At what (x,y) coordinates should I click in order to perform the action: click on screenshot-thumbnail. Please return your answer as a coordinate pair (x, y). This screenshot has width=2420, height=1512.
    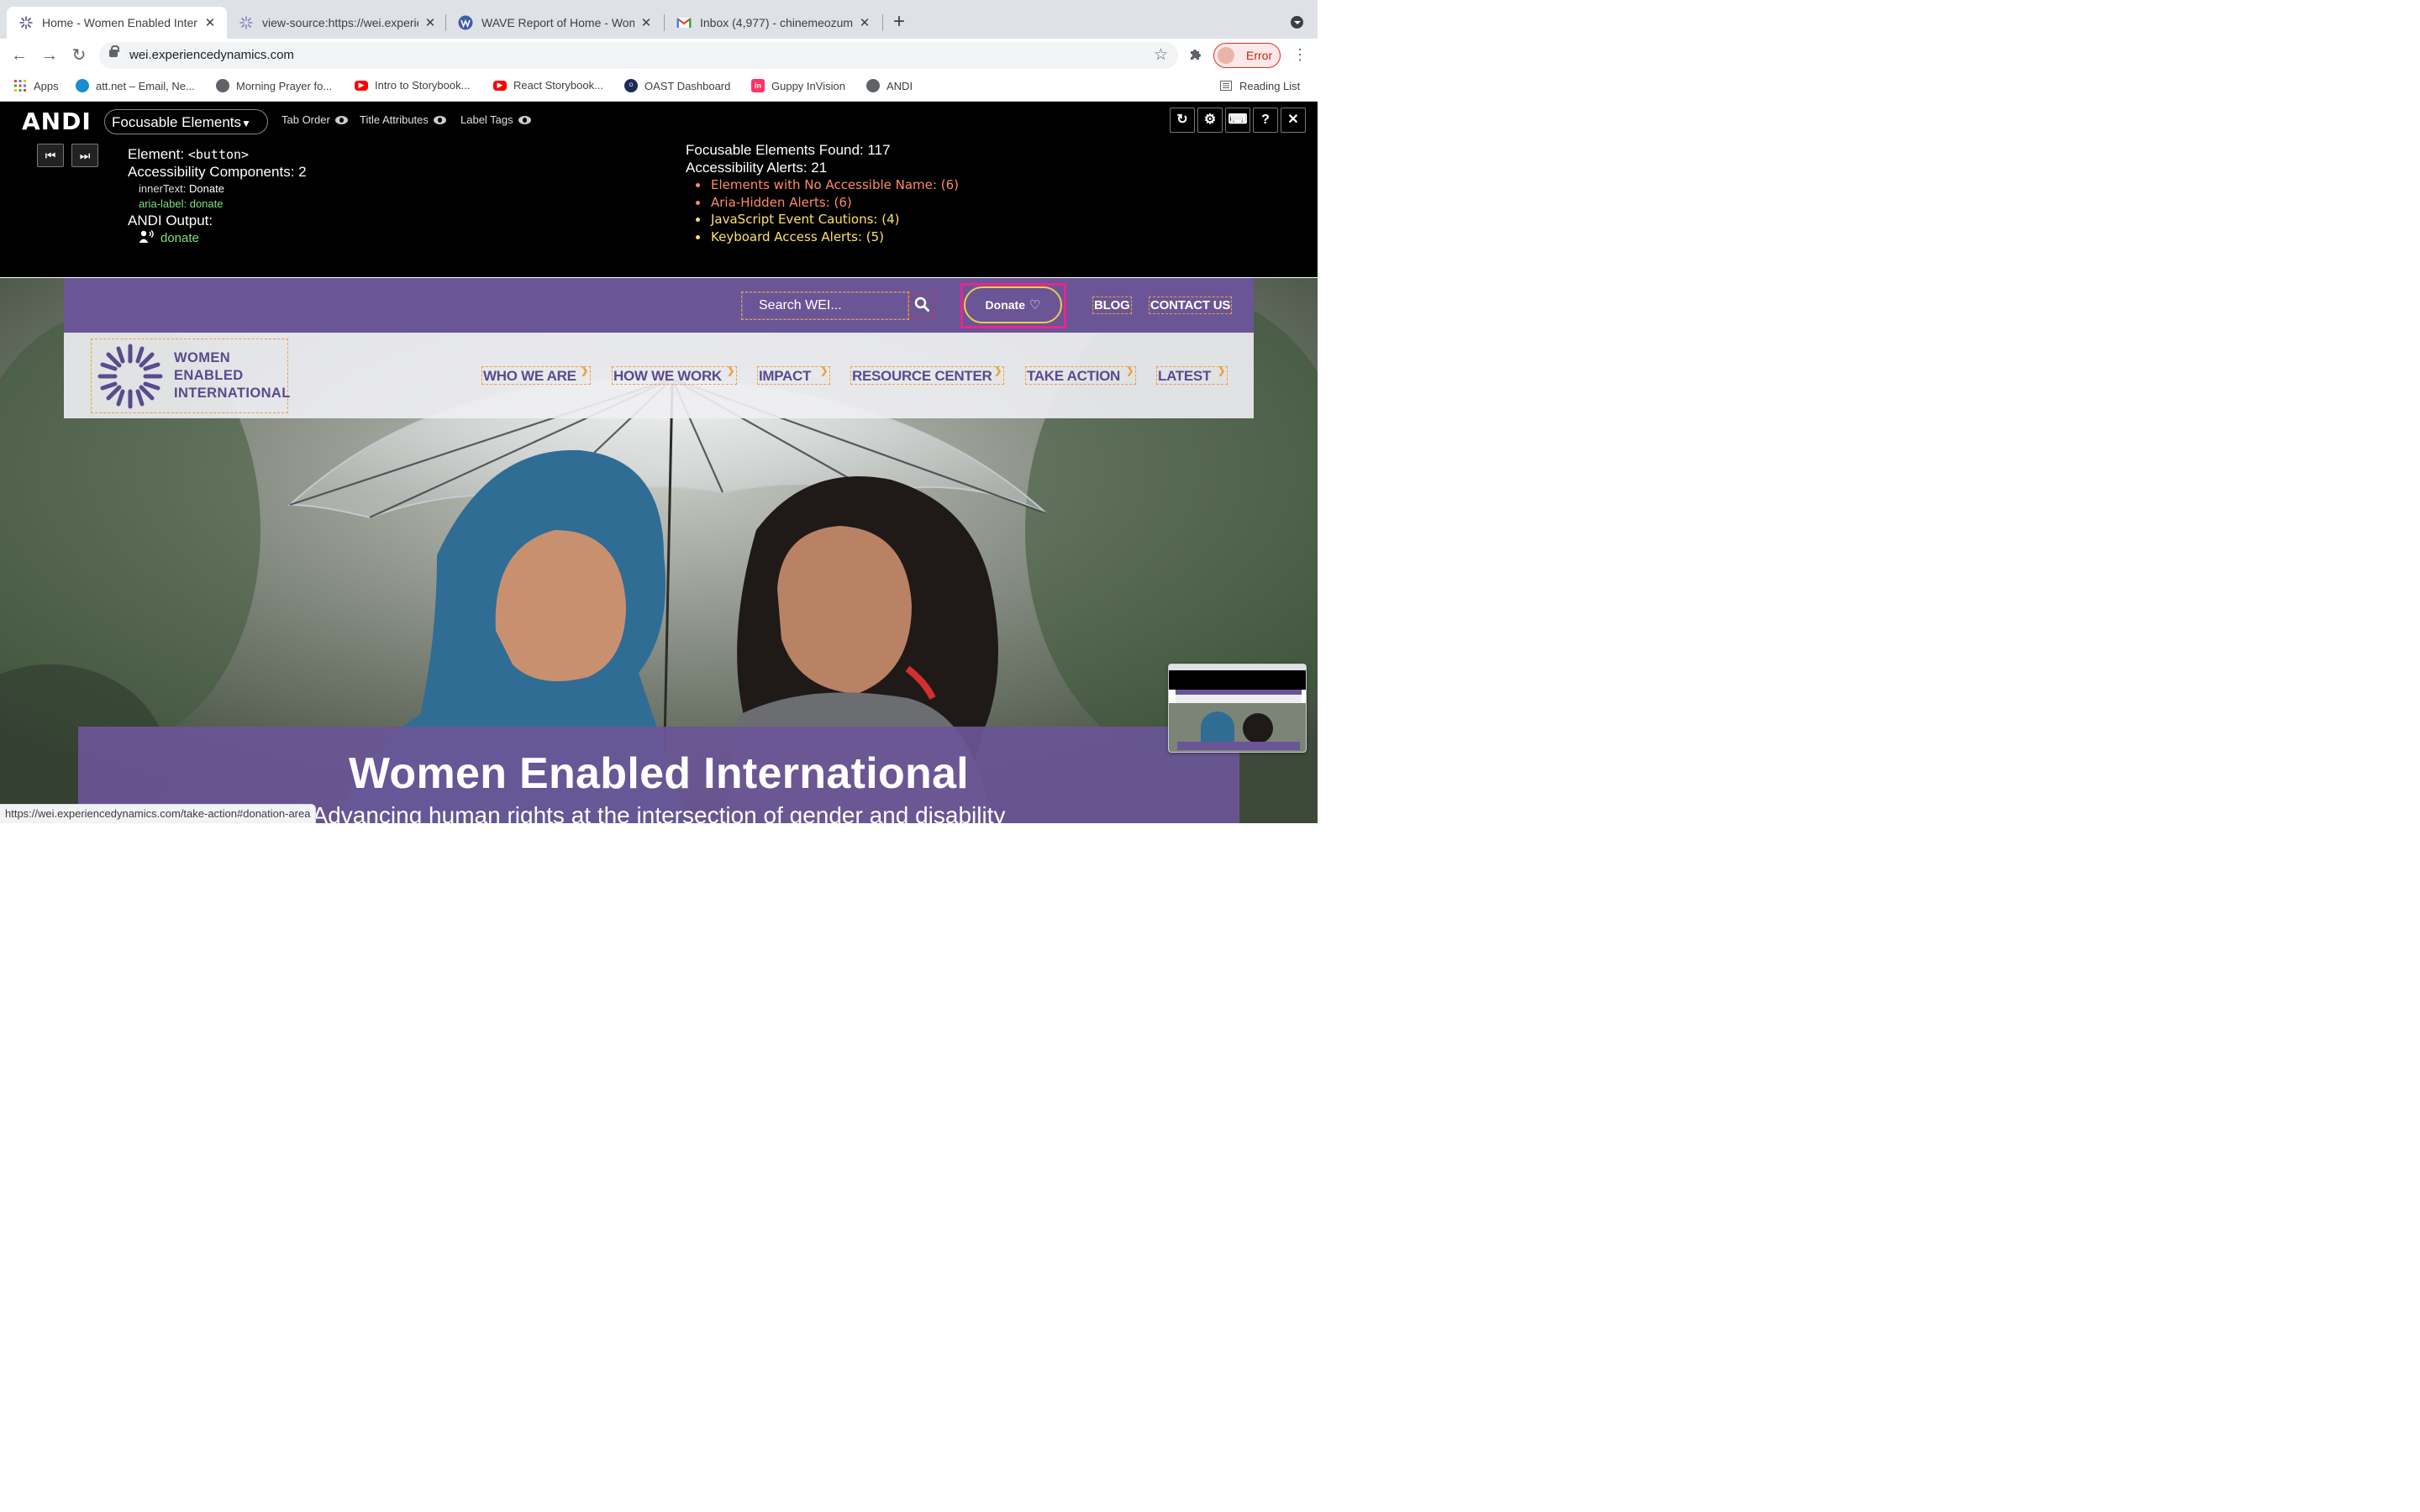
    Looking at the image, I should click on (1237, 708).